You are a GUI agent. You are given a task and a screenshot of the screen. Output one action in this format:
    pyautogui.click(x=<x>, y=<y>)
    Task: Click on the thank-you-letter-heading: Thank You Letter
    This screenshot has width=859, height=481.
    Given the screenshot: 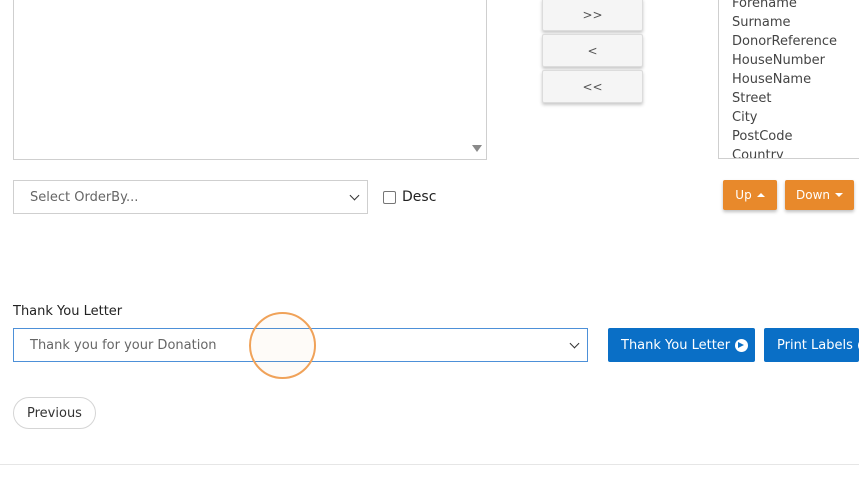 What is the action you would take?
    pyautogui.click(x=68, y=311)
    